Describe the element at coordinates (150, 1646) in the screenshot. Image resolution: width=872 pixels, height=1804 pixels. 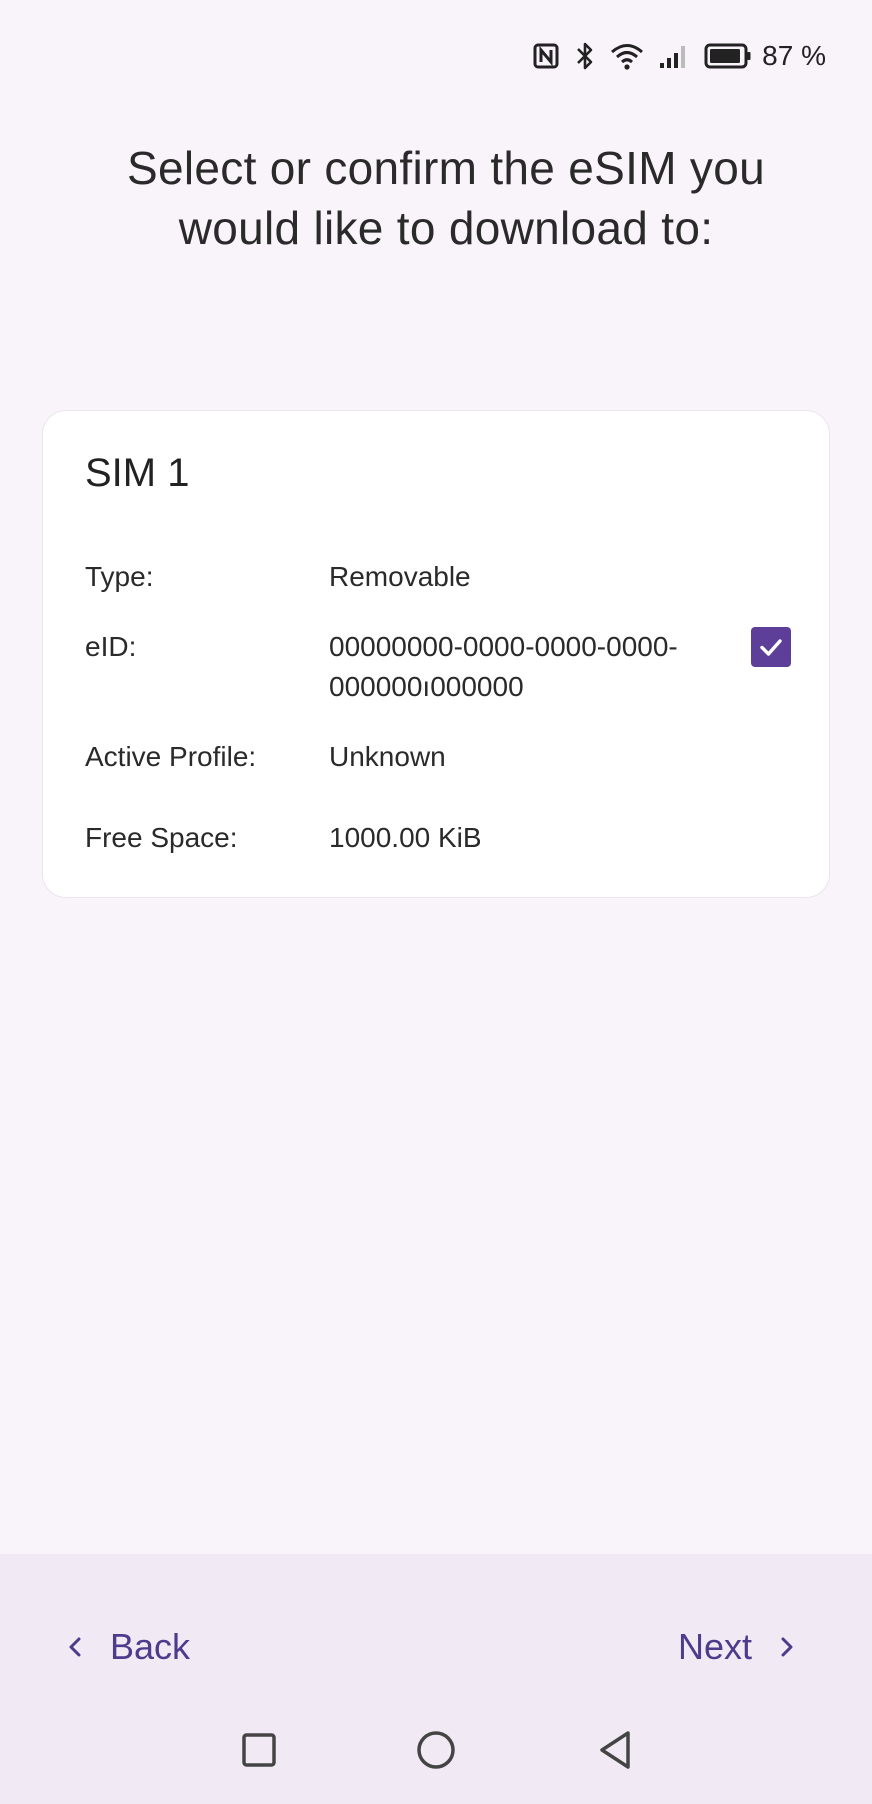
I see `back-button-label: Back` at that location.